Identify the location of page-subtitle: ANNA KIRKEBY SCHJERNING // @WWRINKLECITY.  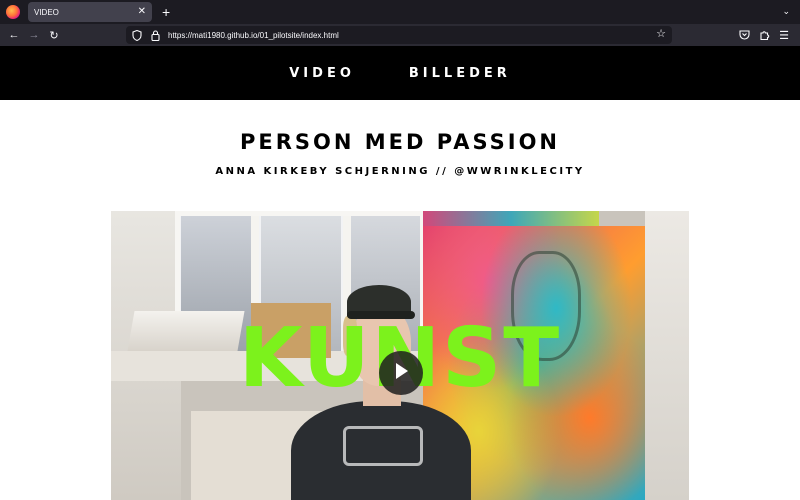
(400, 171).